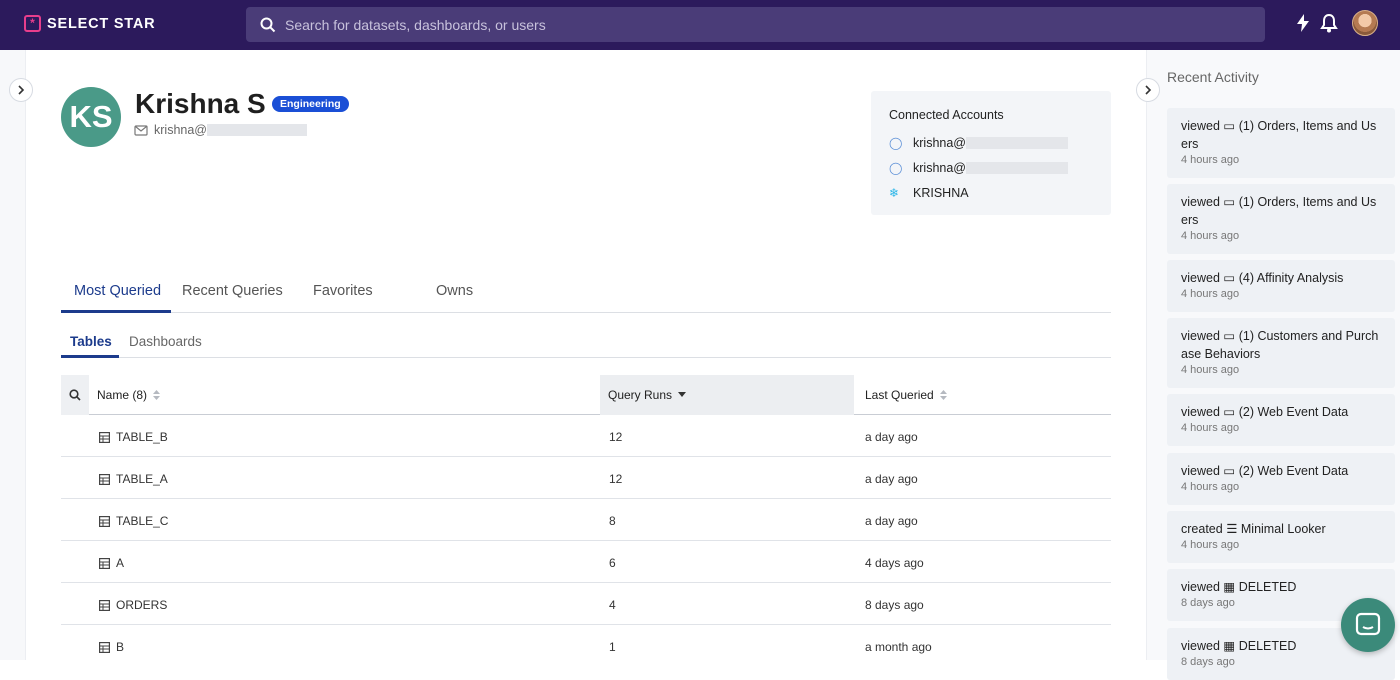 This screenshot has height=680, width=1400. Describe the element at coordinates (117, 291) in the screenshot. I see `tab-most-queried: Most Queried` at that location.